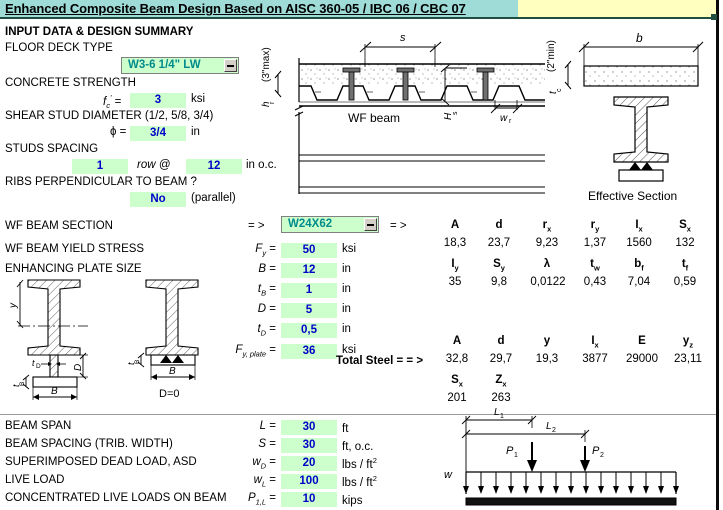  Describe the element at coordinates (346, 269) in the screenshot. I see `plate-B-unit: in` at that location.